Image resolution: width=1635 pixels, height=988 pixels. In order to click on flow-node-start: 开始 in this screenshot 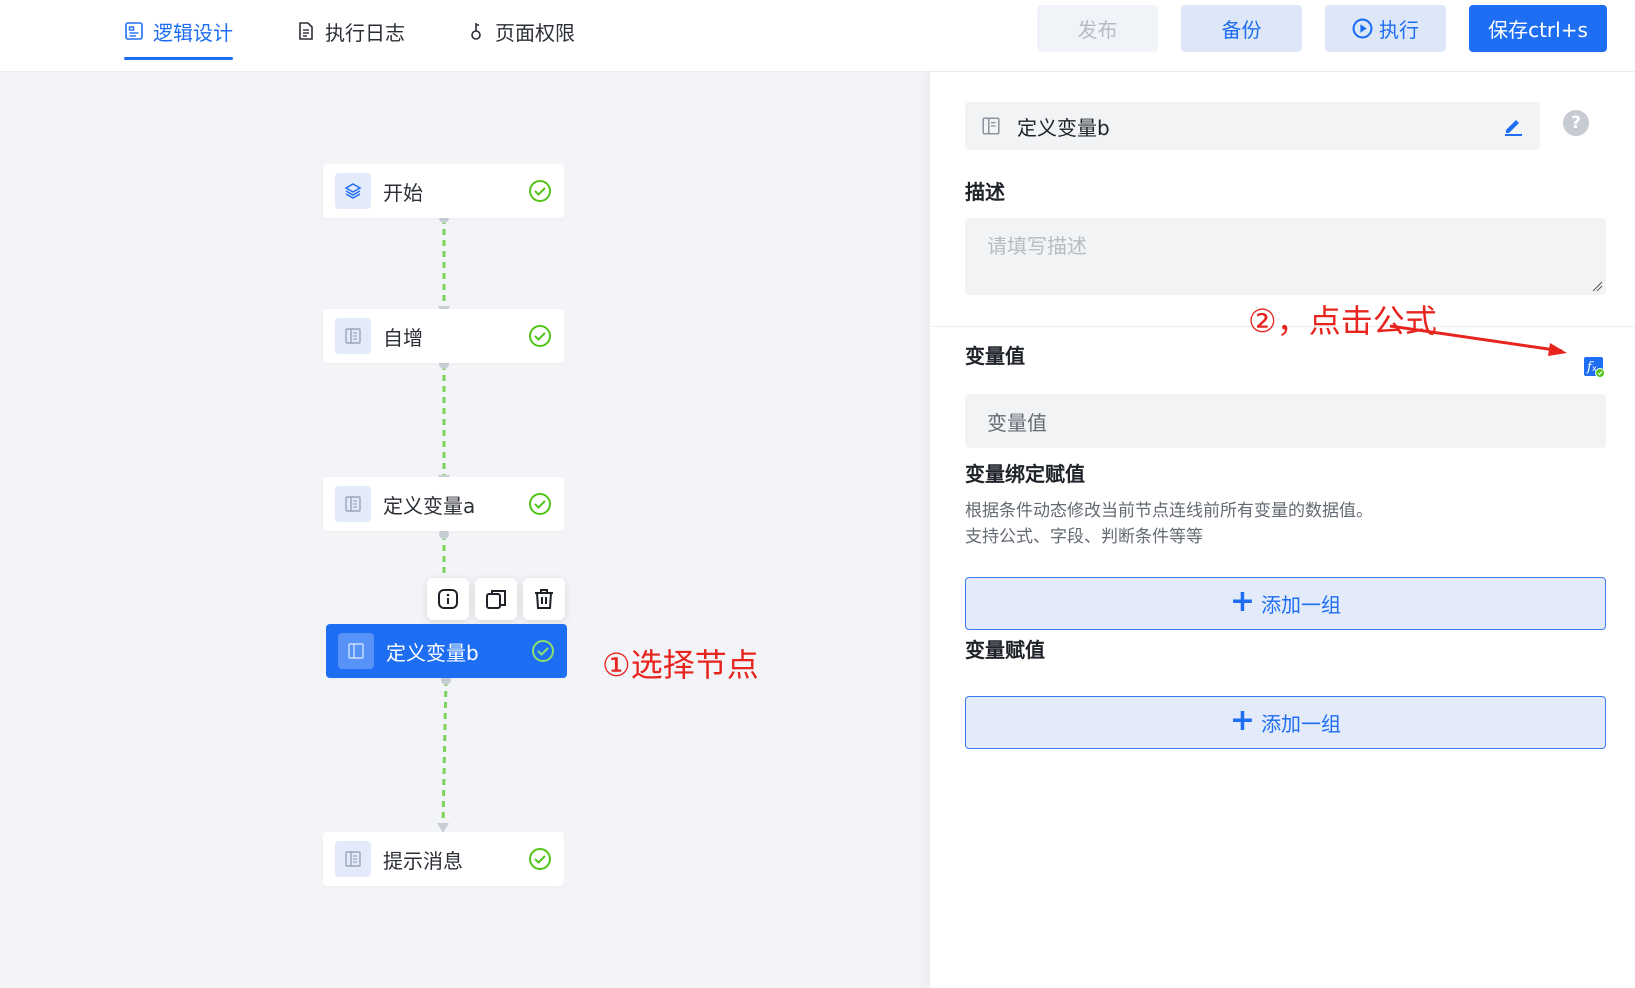, I will do `click(443, 191)`.